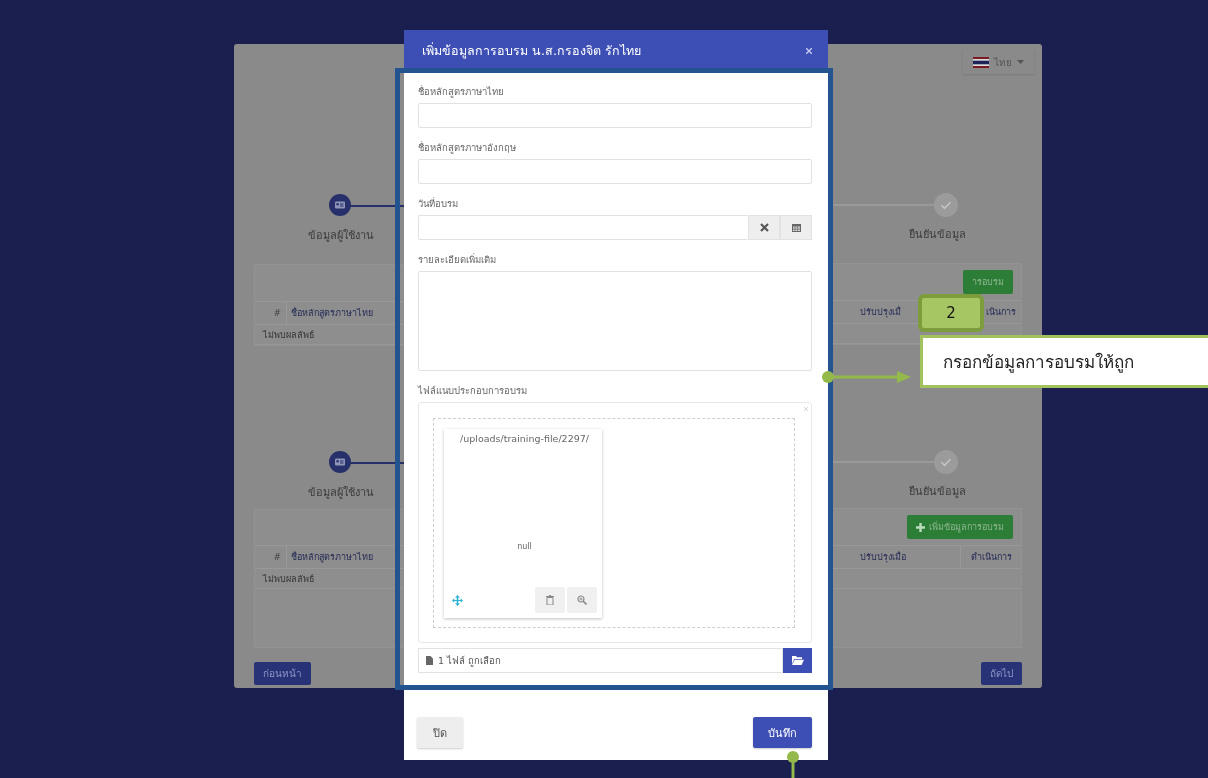 Image resolution: width=1208 pixels, height=778 pixels. Describe the element at coordinates (988, 282) in the screenshot. I see `add-training-button: ารอบรม` at that location.